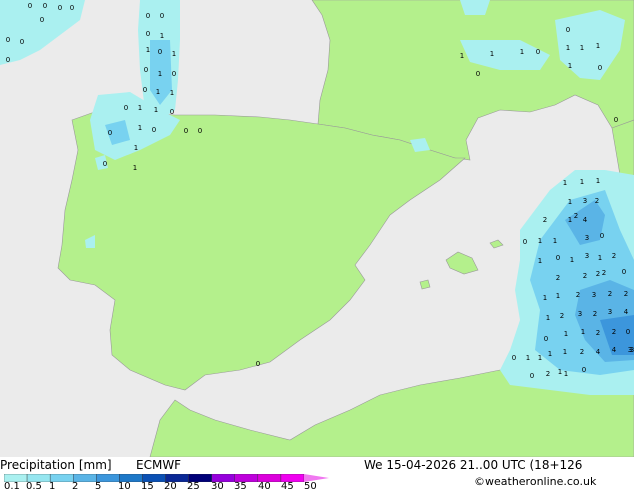 The image size is (634, 492). Describe the element at coordinates (310, 486) in the screenshot. I see `legend-tick-label: 50` at that location.